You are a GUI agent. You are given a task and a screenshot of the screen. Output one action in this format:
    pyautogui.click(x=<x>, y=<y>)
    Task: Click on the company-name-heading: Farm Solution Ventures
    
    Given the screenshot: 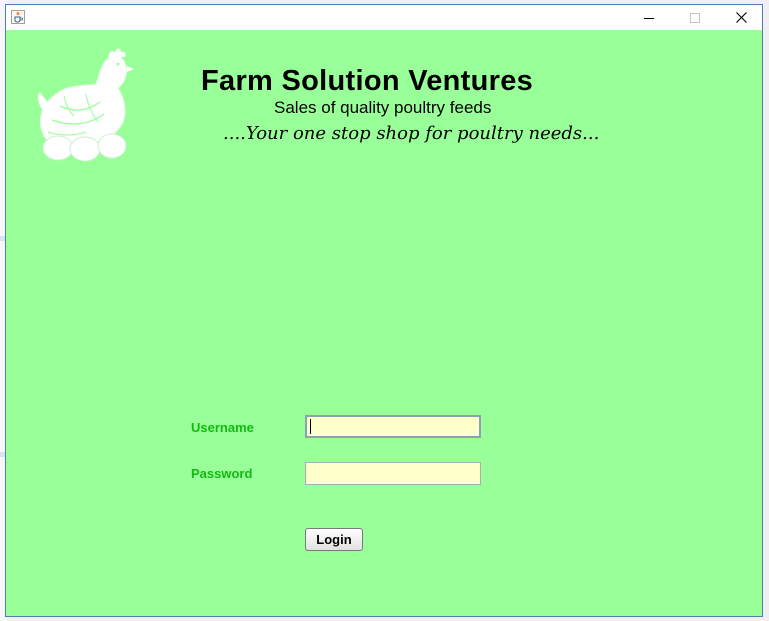 What is the action you would take?
    pyautogui.click(x=367, y=81)
    